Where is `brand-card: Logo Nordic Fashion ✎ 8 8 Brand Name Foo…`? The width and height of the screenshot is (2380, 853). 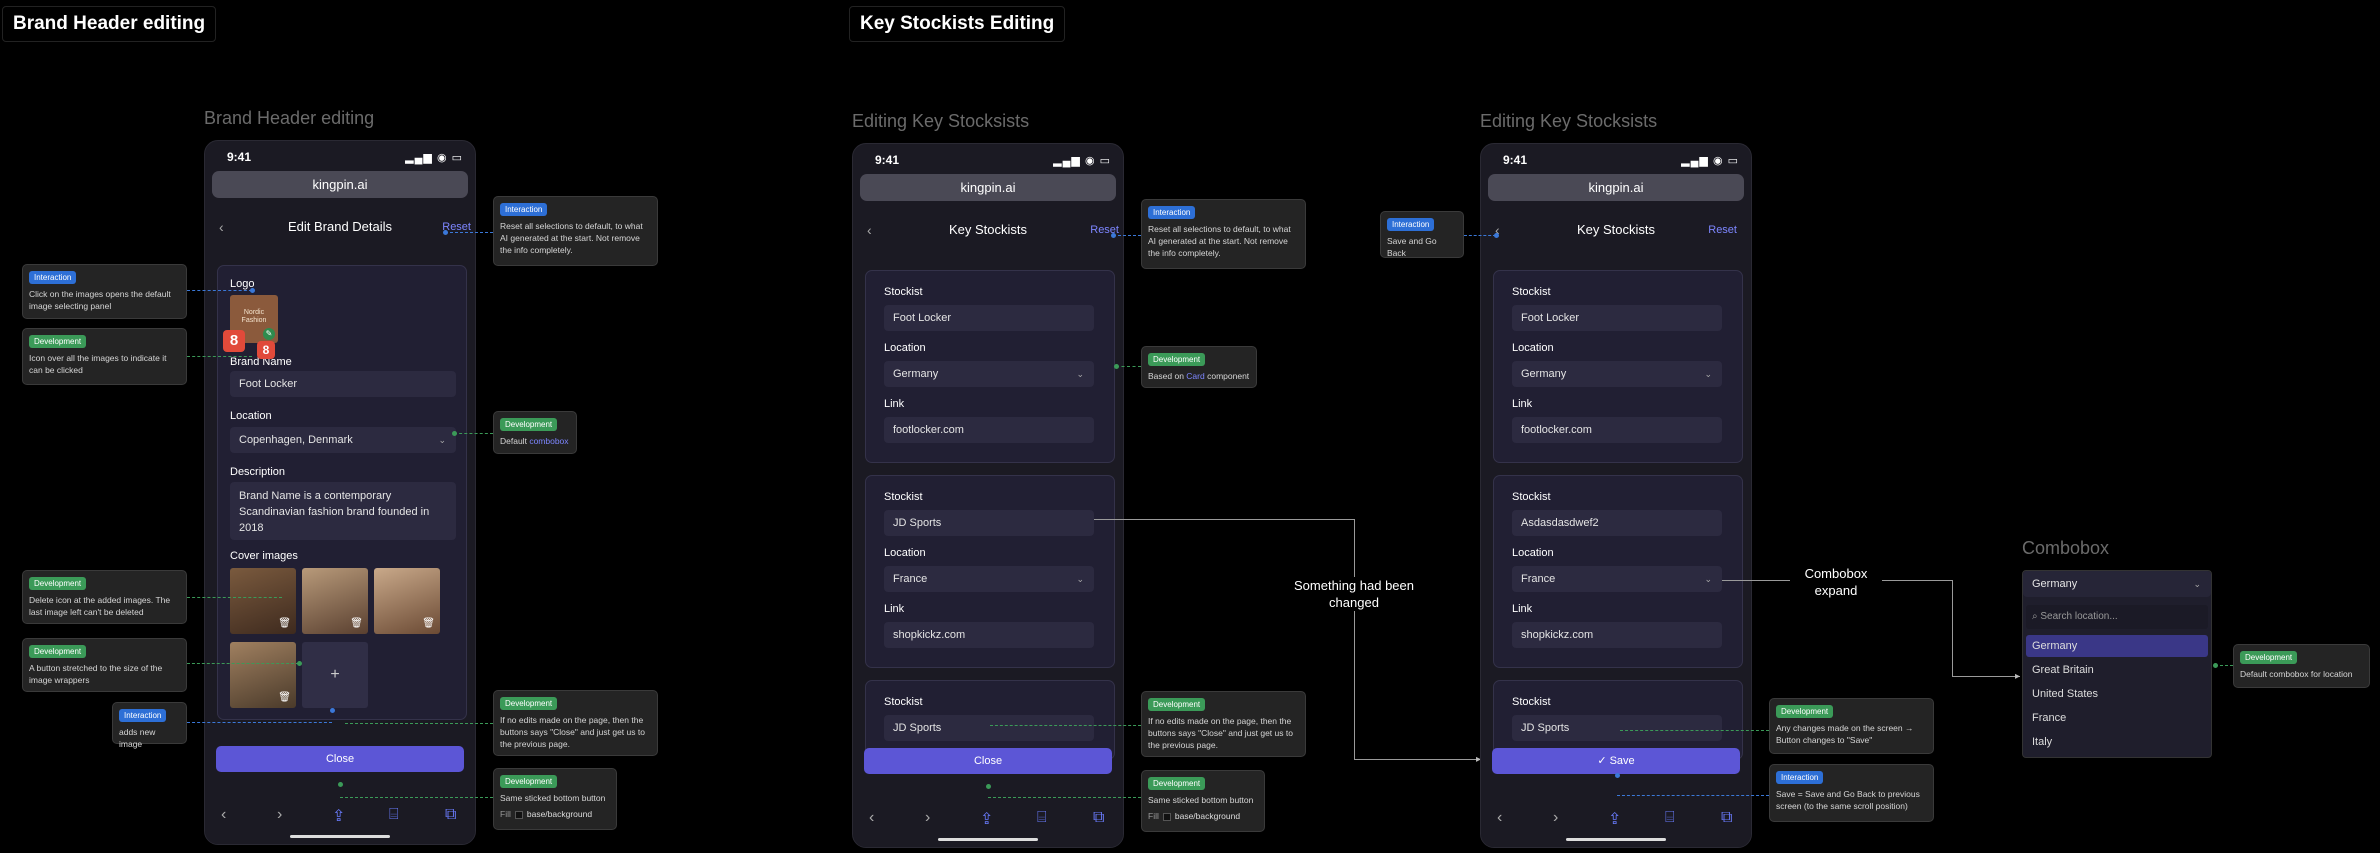 brand-card: Logo Nordic Fashion ✎ 8 8 Brand Name Foo… is located at coordinates (342, 492).